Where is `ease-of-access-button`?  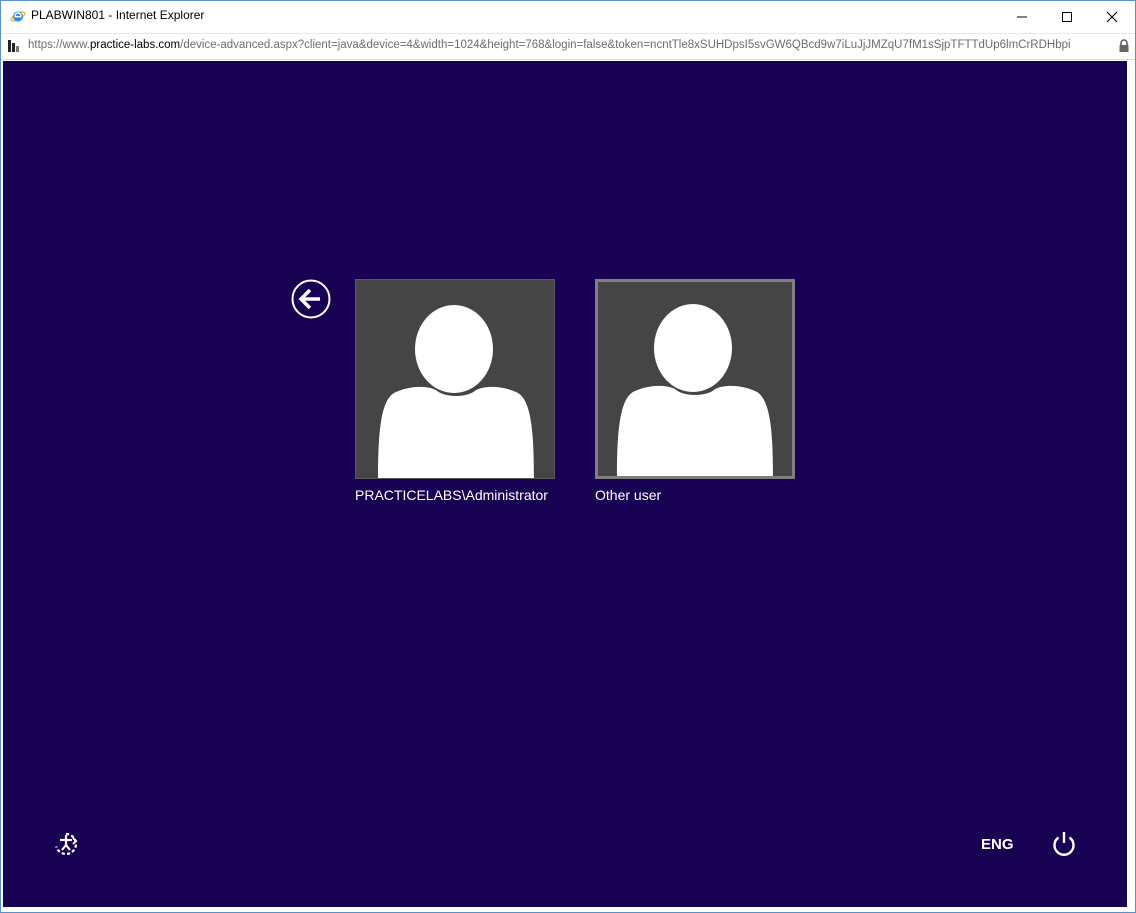 ease-of-access-button is located at coordinates (66, 844).